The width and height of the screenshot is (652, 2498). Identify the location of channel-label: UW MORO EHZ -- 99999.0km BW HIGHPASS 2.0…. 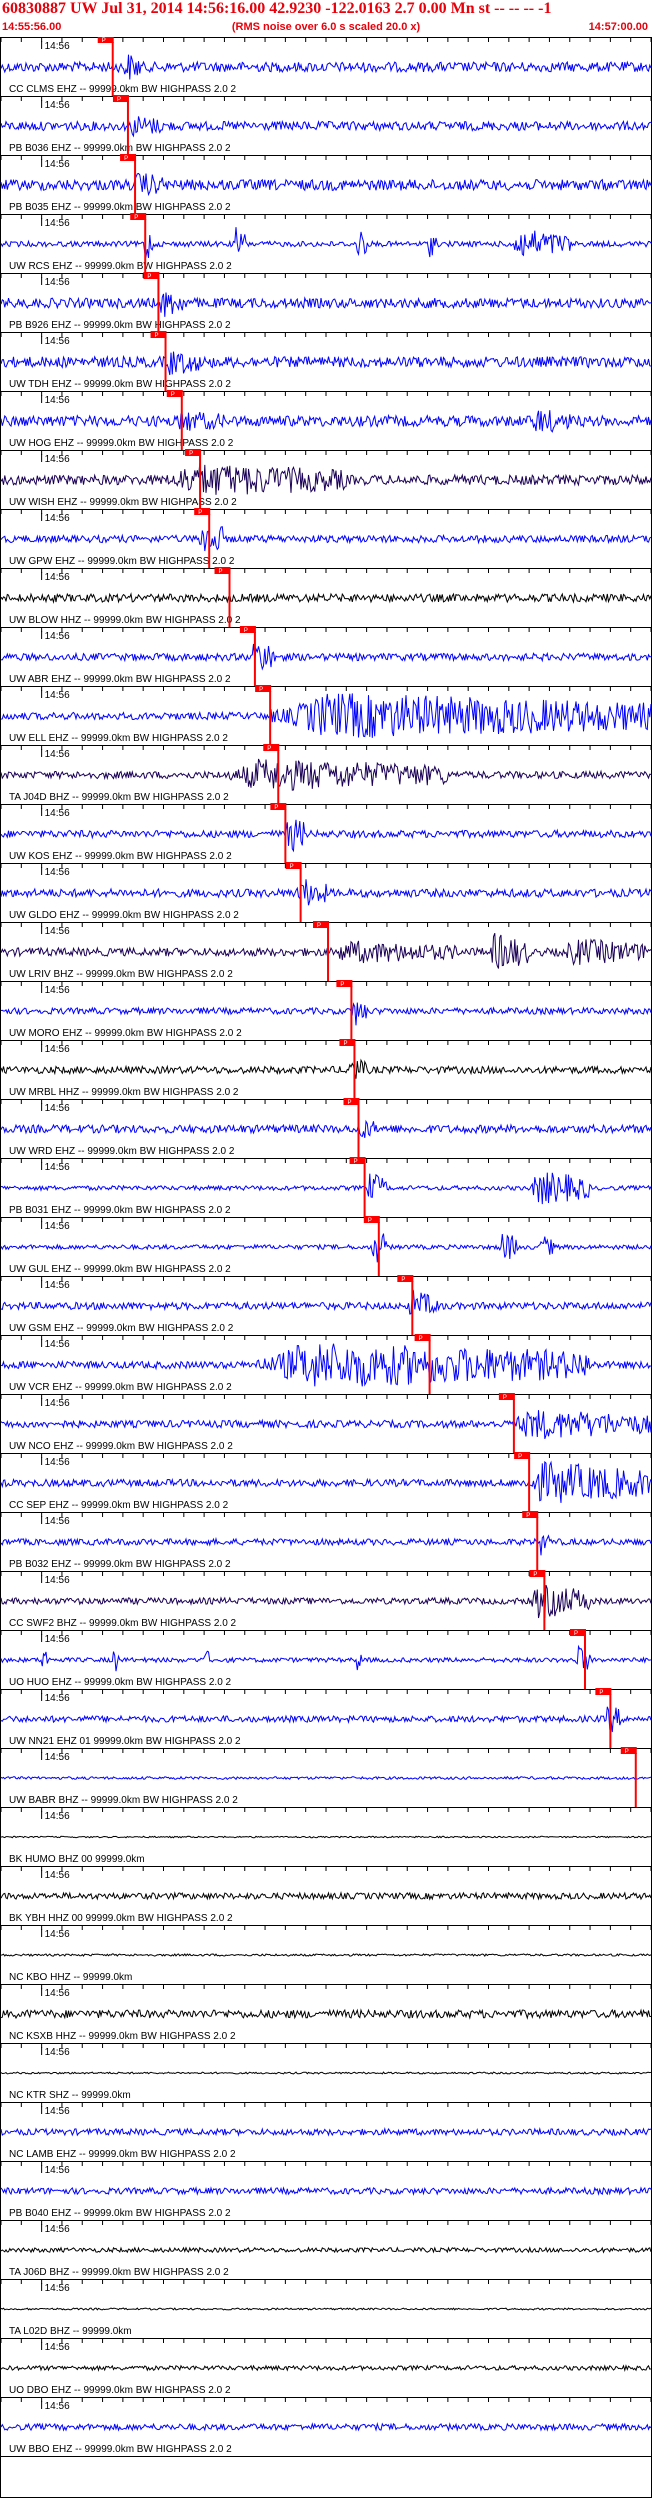
(125, 1033).